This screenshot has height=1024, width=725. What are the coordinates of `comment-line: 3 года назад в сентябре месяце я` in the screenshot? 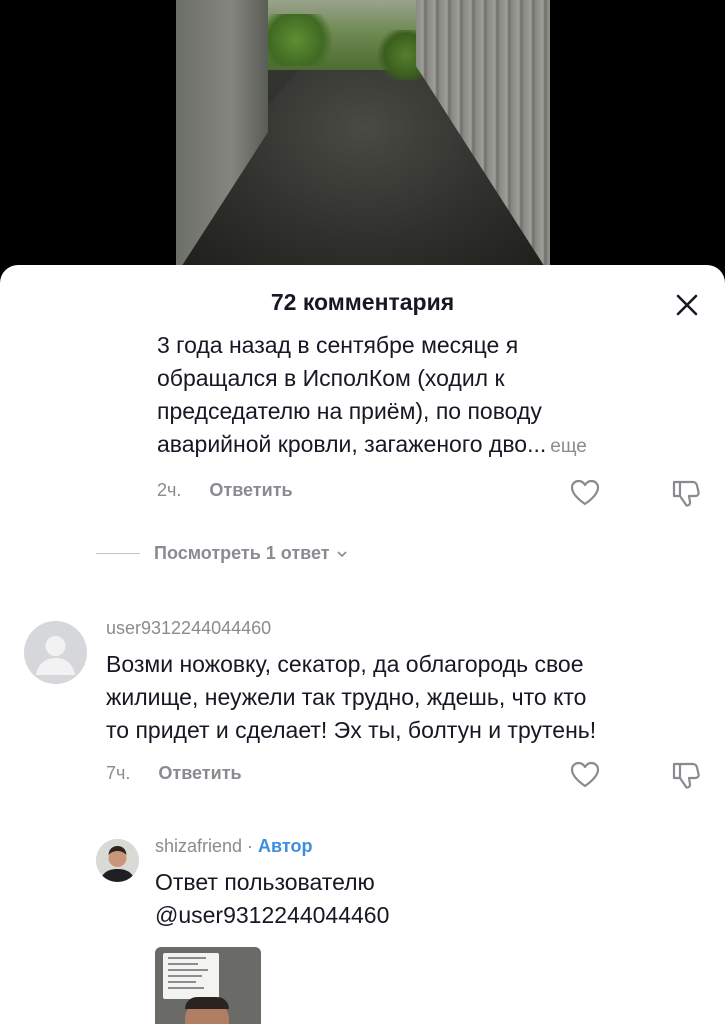 It's located at (338, 345).